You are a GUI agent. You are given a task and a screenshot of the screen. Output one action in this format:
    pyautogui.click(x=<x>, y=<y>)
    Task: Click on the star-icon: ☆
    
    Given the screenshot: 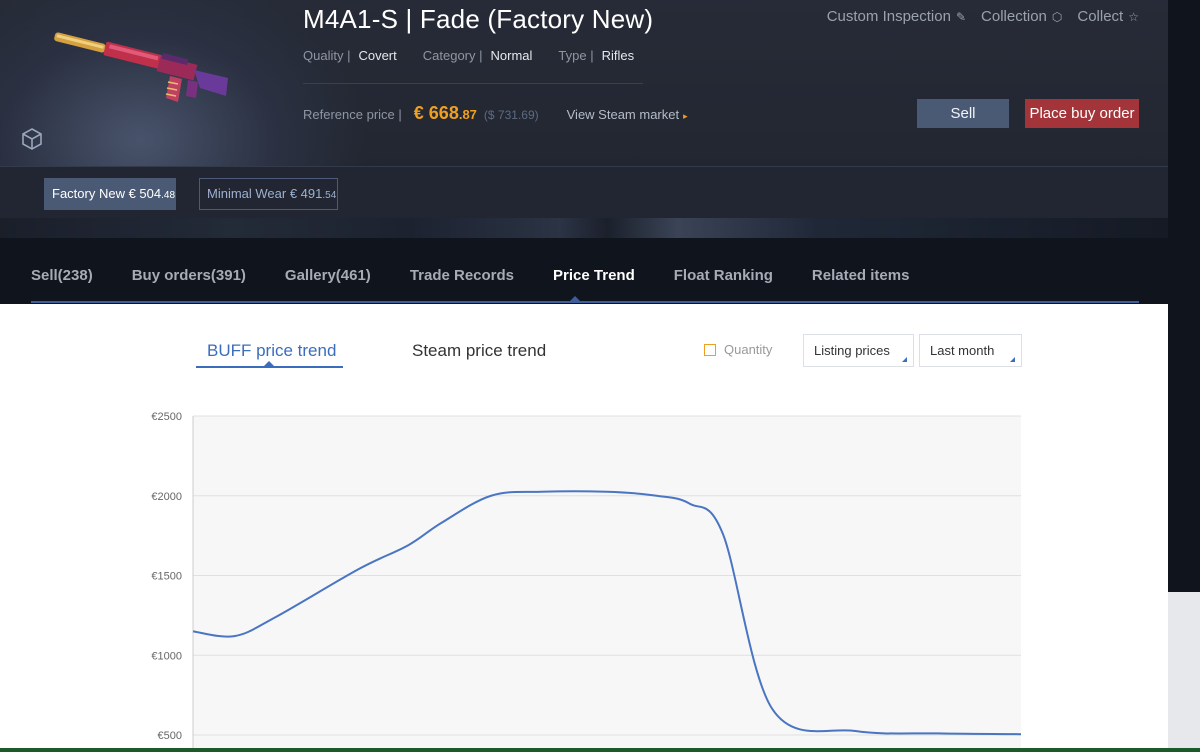 What is the action you would take?
    pyautogui.click(x=1133, y=16)
    